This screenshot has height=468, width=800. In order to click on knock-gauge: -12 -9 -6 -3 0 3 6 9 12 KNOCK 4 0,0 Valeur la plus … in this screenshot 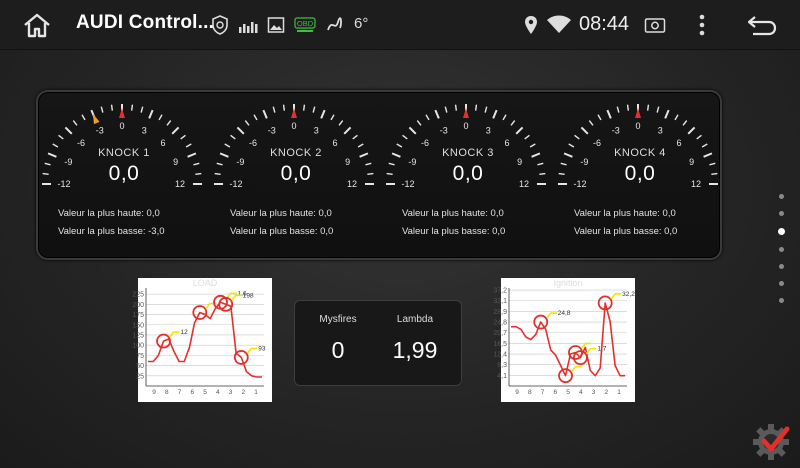, I will do `click(640, 177)`.